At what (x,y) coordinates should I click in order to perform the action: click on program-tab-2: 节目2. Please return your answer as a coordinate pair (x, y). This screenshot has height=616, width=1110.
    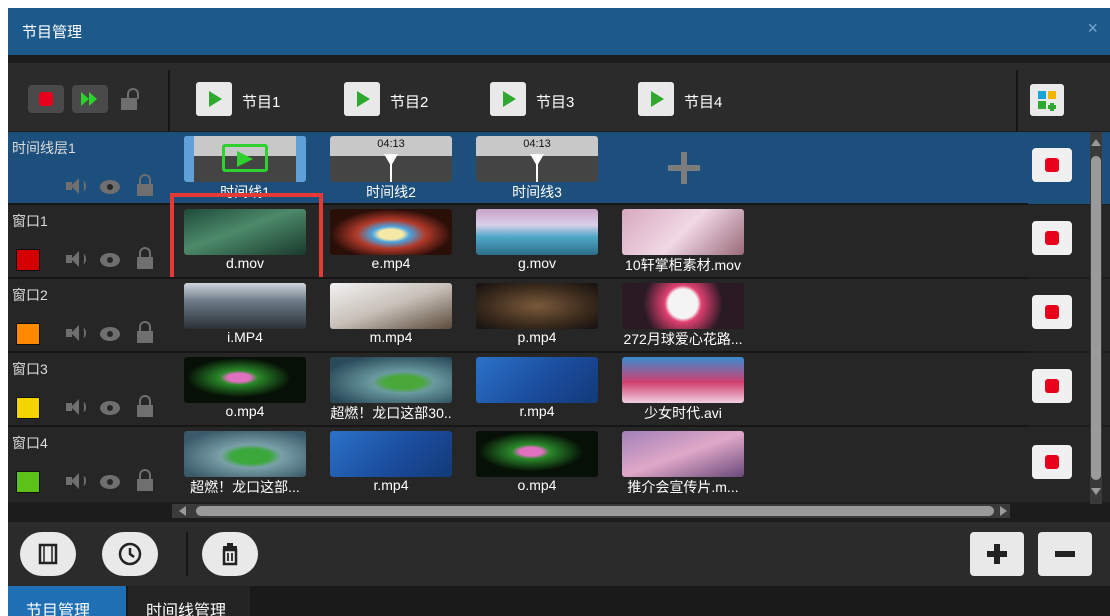
    Looking at the image, I should click on (399, 99).